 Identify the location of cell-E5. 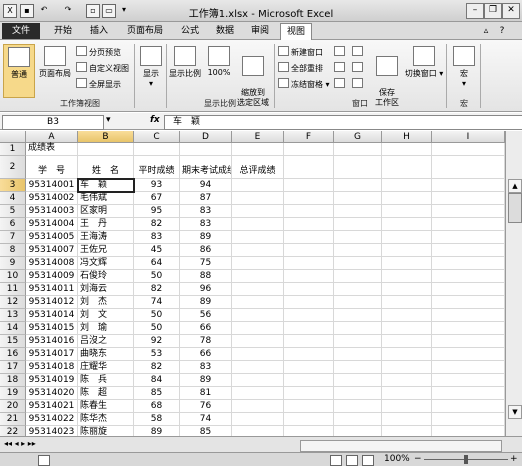
(258, 211).